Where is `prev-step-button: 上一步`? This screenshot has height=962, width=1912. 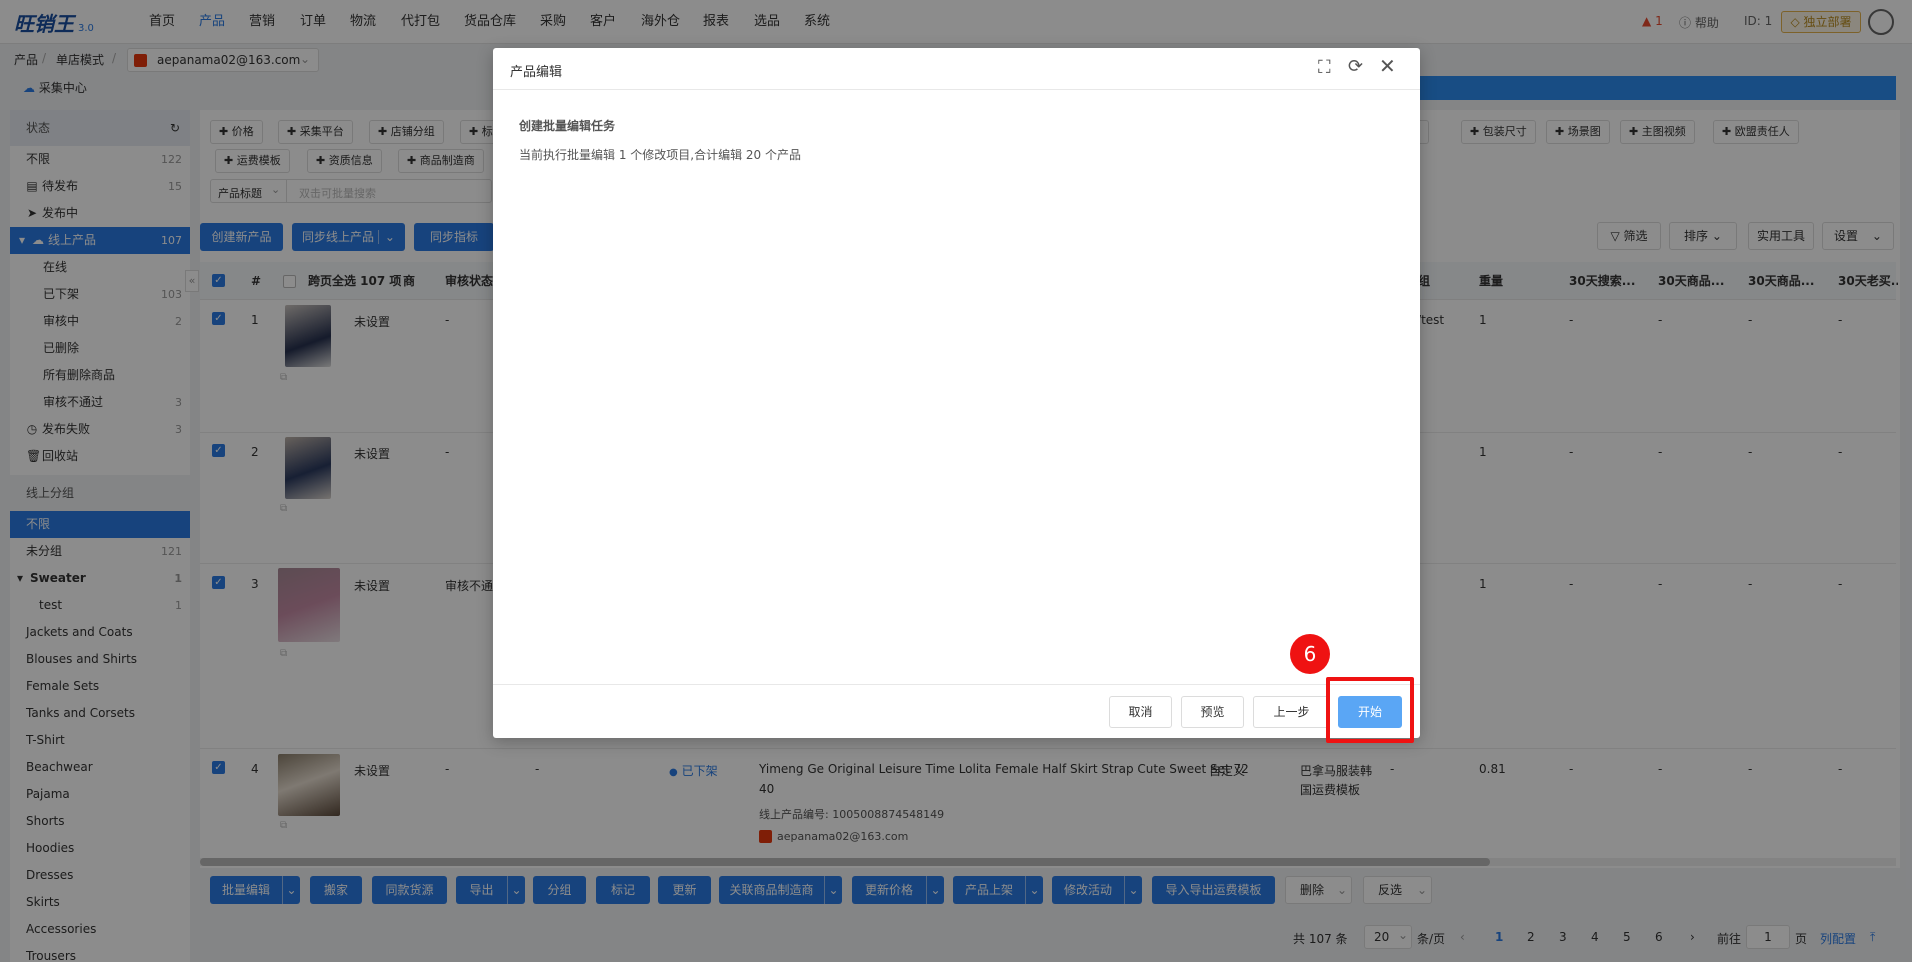 prev-step-button: 上一步 is located at coordinates (1291, 712).